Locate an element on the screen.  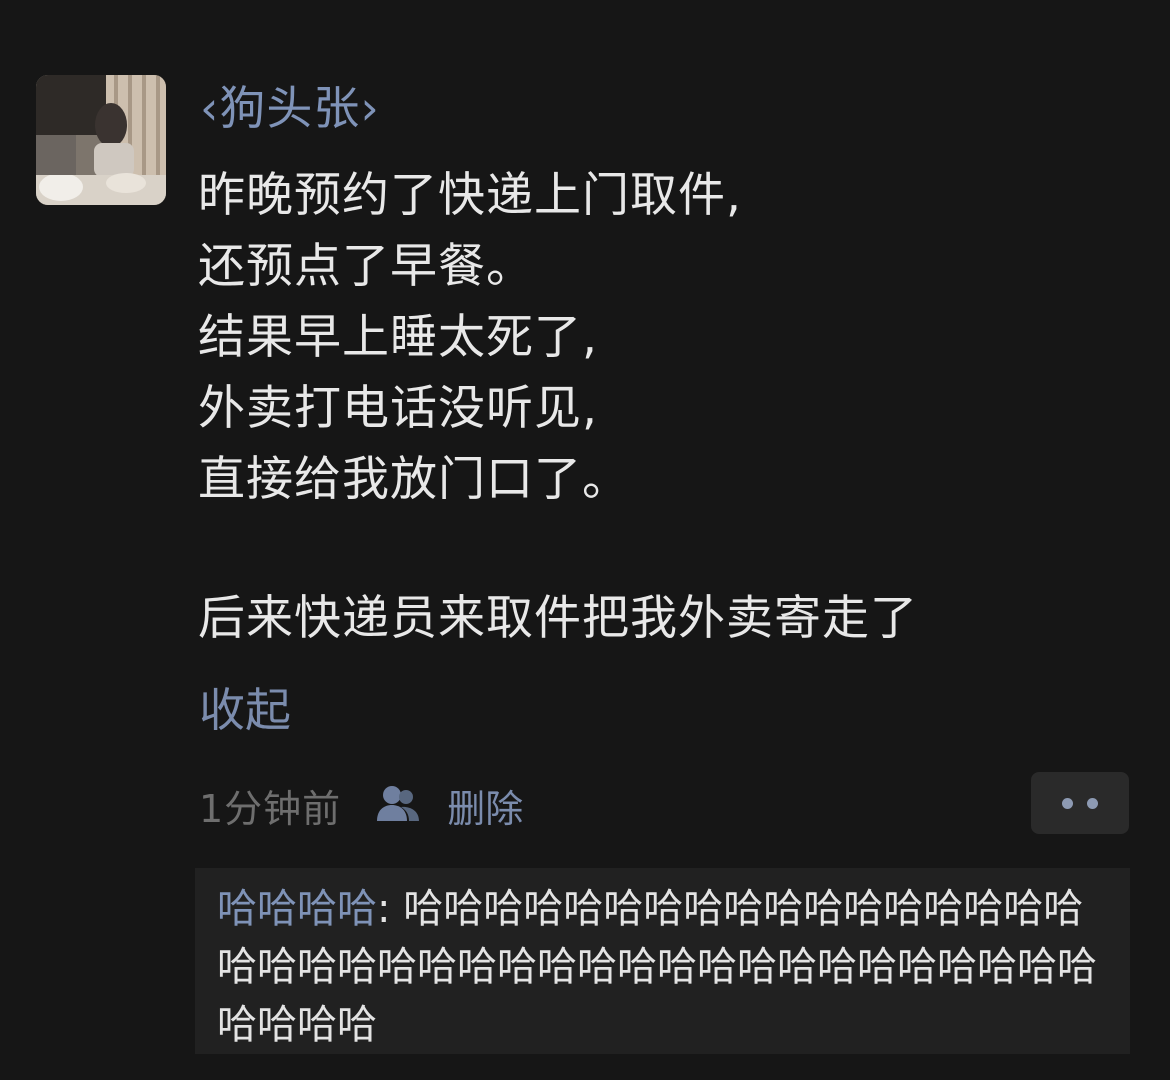
more-button is located at coordinates (1080, 803).